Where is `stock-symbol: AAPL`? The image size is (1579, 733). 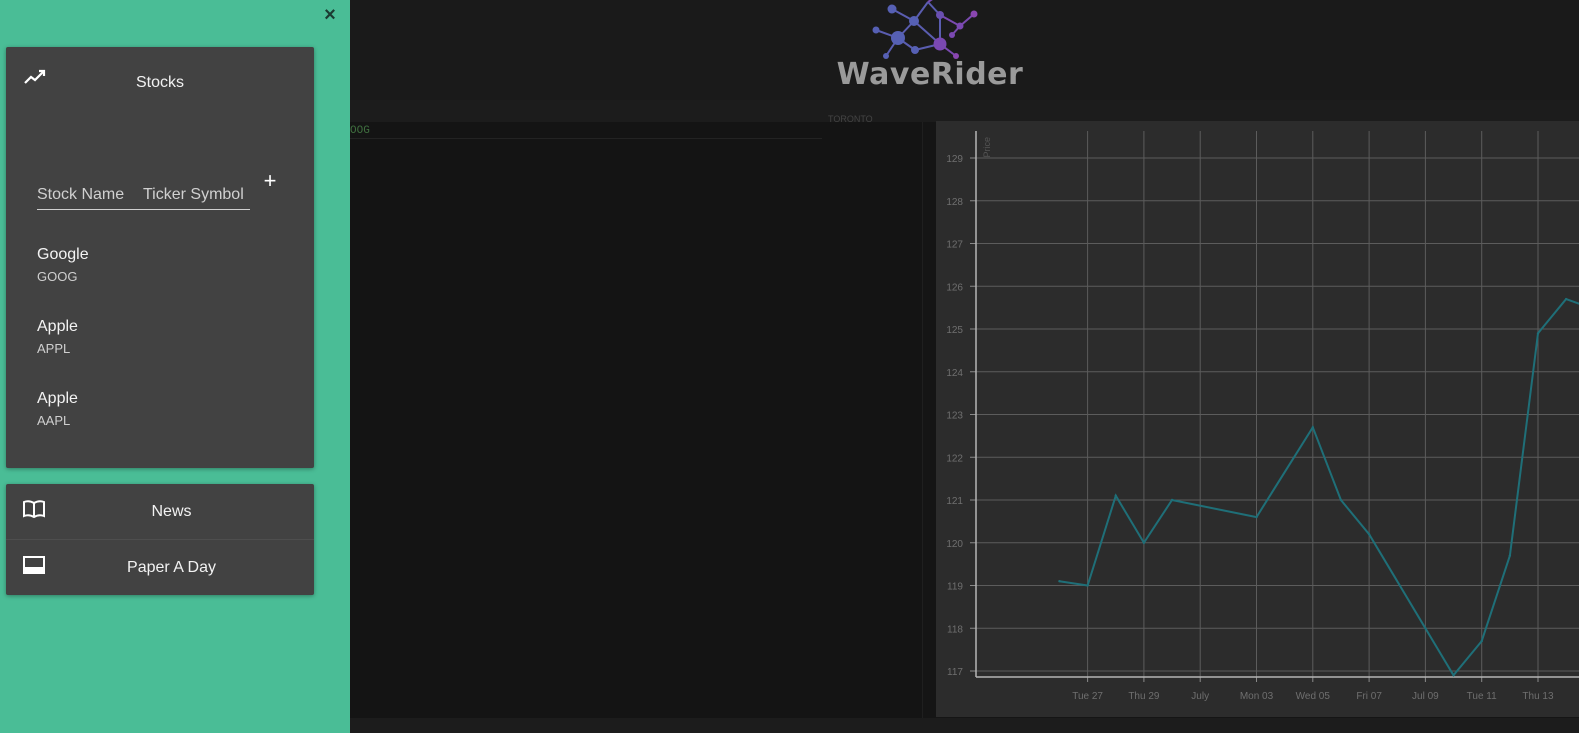
stock-symbol: AAPL is located at coordinates (54, 420).